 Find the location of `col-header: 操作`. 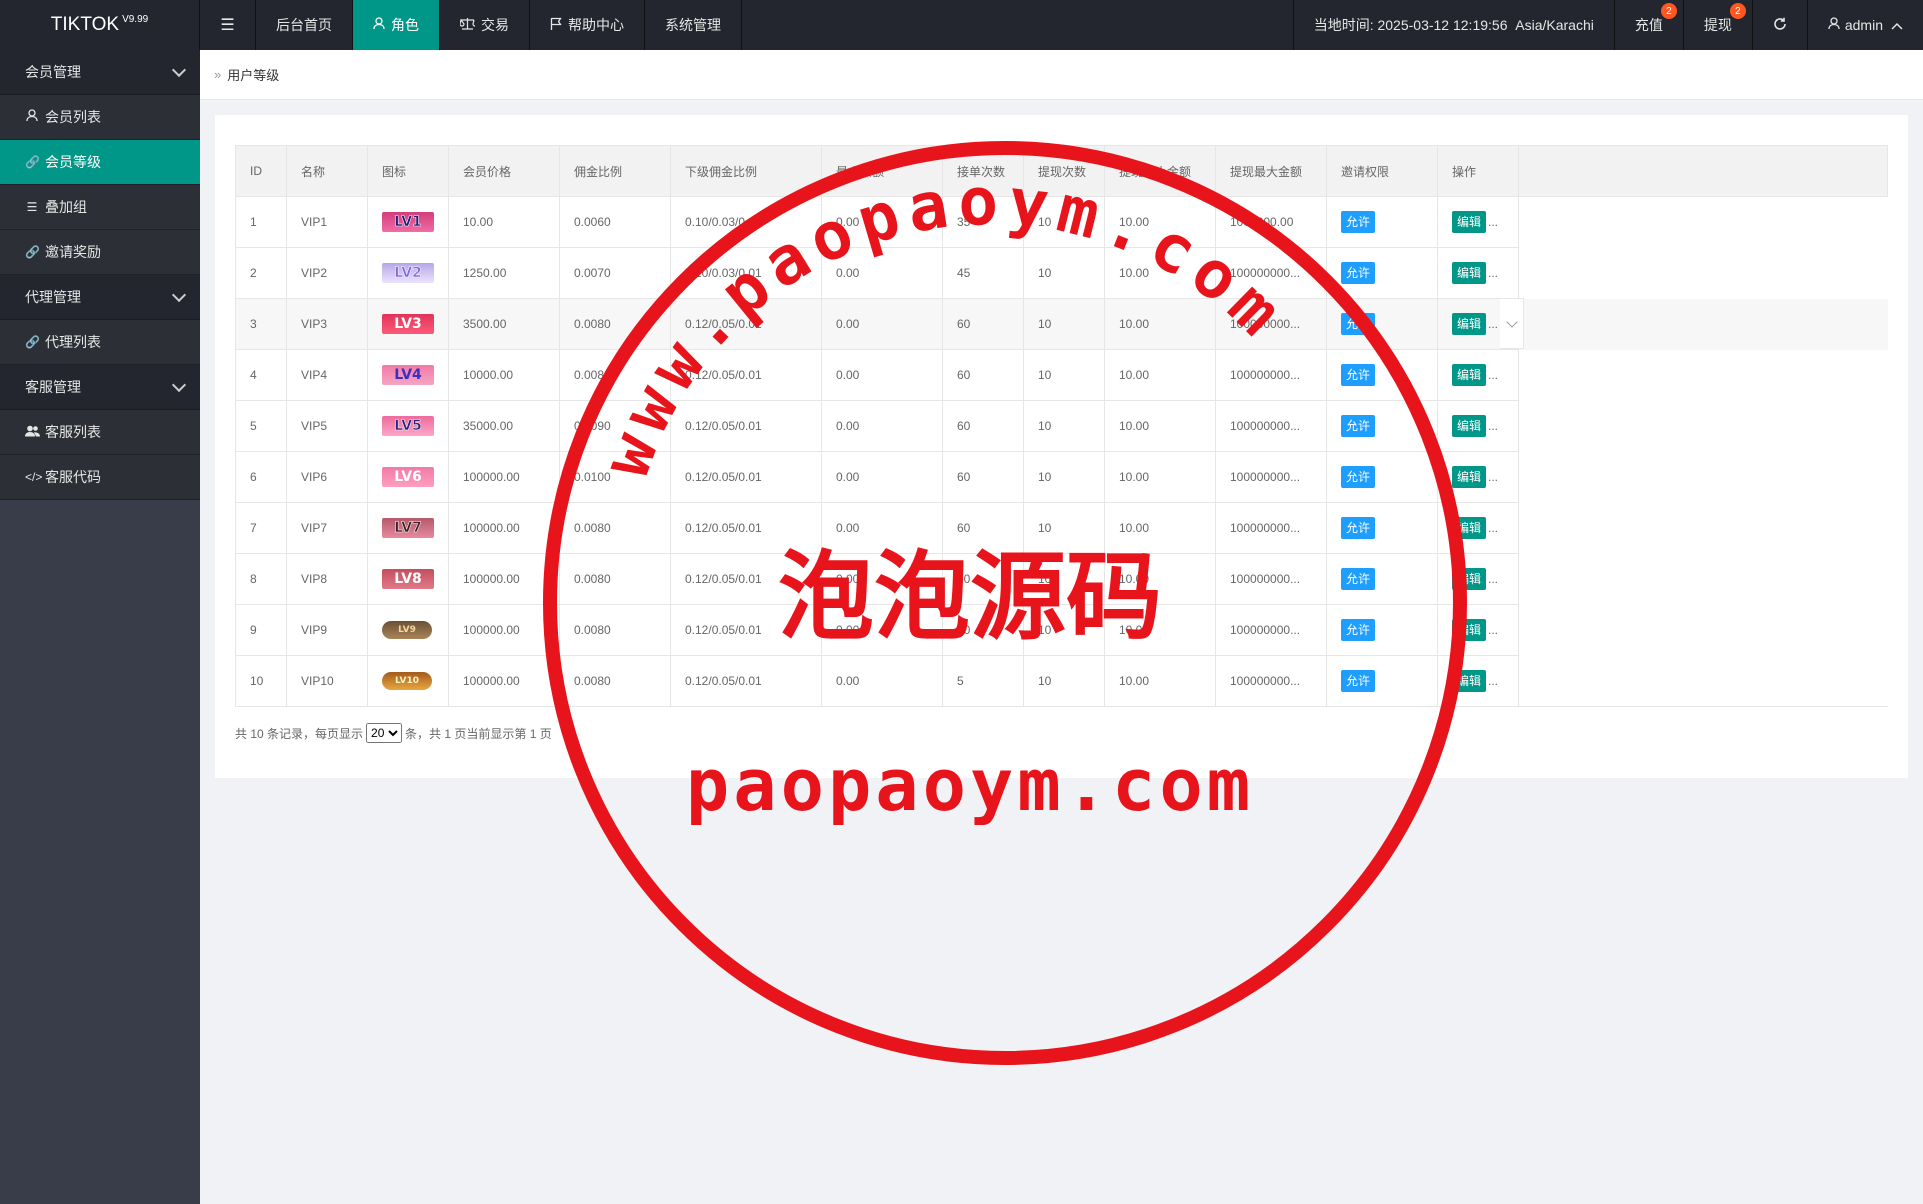

col-header: 操作 is located at coordinates (1478, 171).